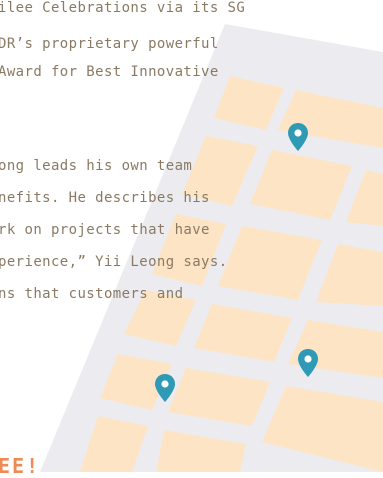  Describe the element at coordinates (105, 230) in the screenshot. I see `paragraph-line: rk on projects that have` at that location.